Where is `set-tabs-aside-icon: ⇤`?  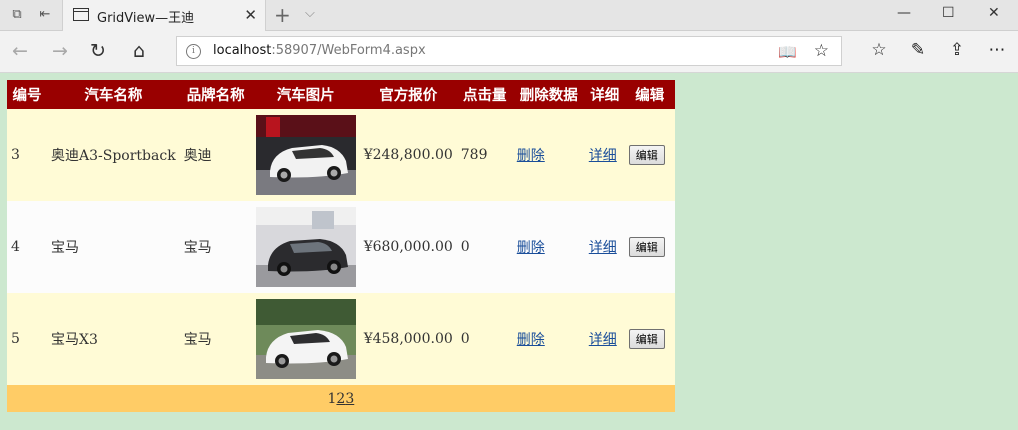 set-tabs-aside-icon: ⇤ is located at coordinates (45, 15).